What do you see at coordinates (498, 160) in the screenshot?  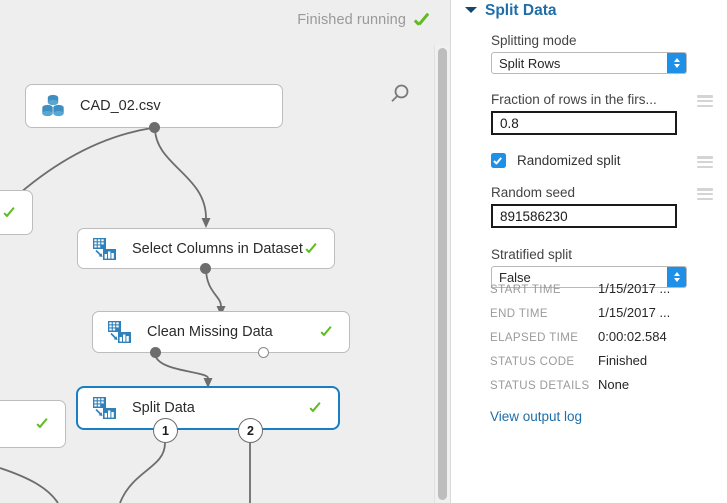 I see `randomized-split-checkbox` at bounding box center [498, 160].